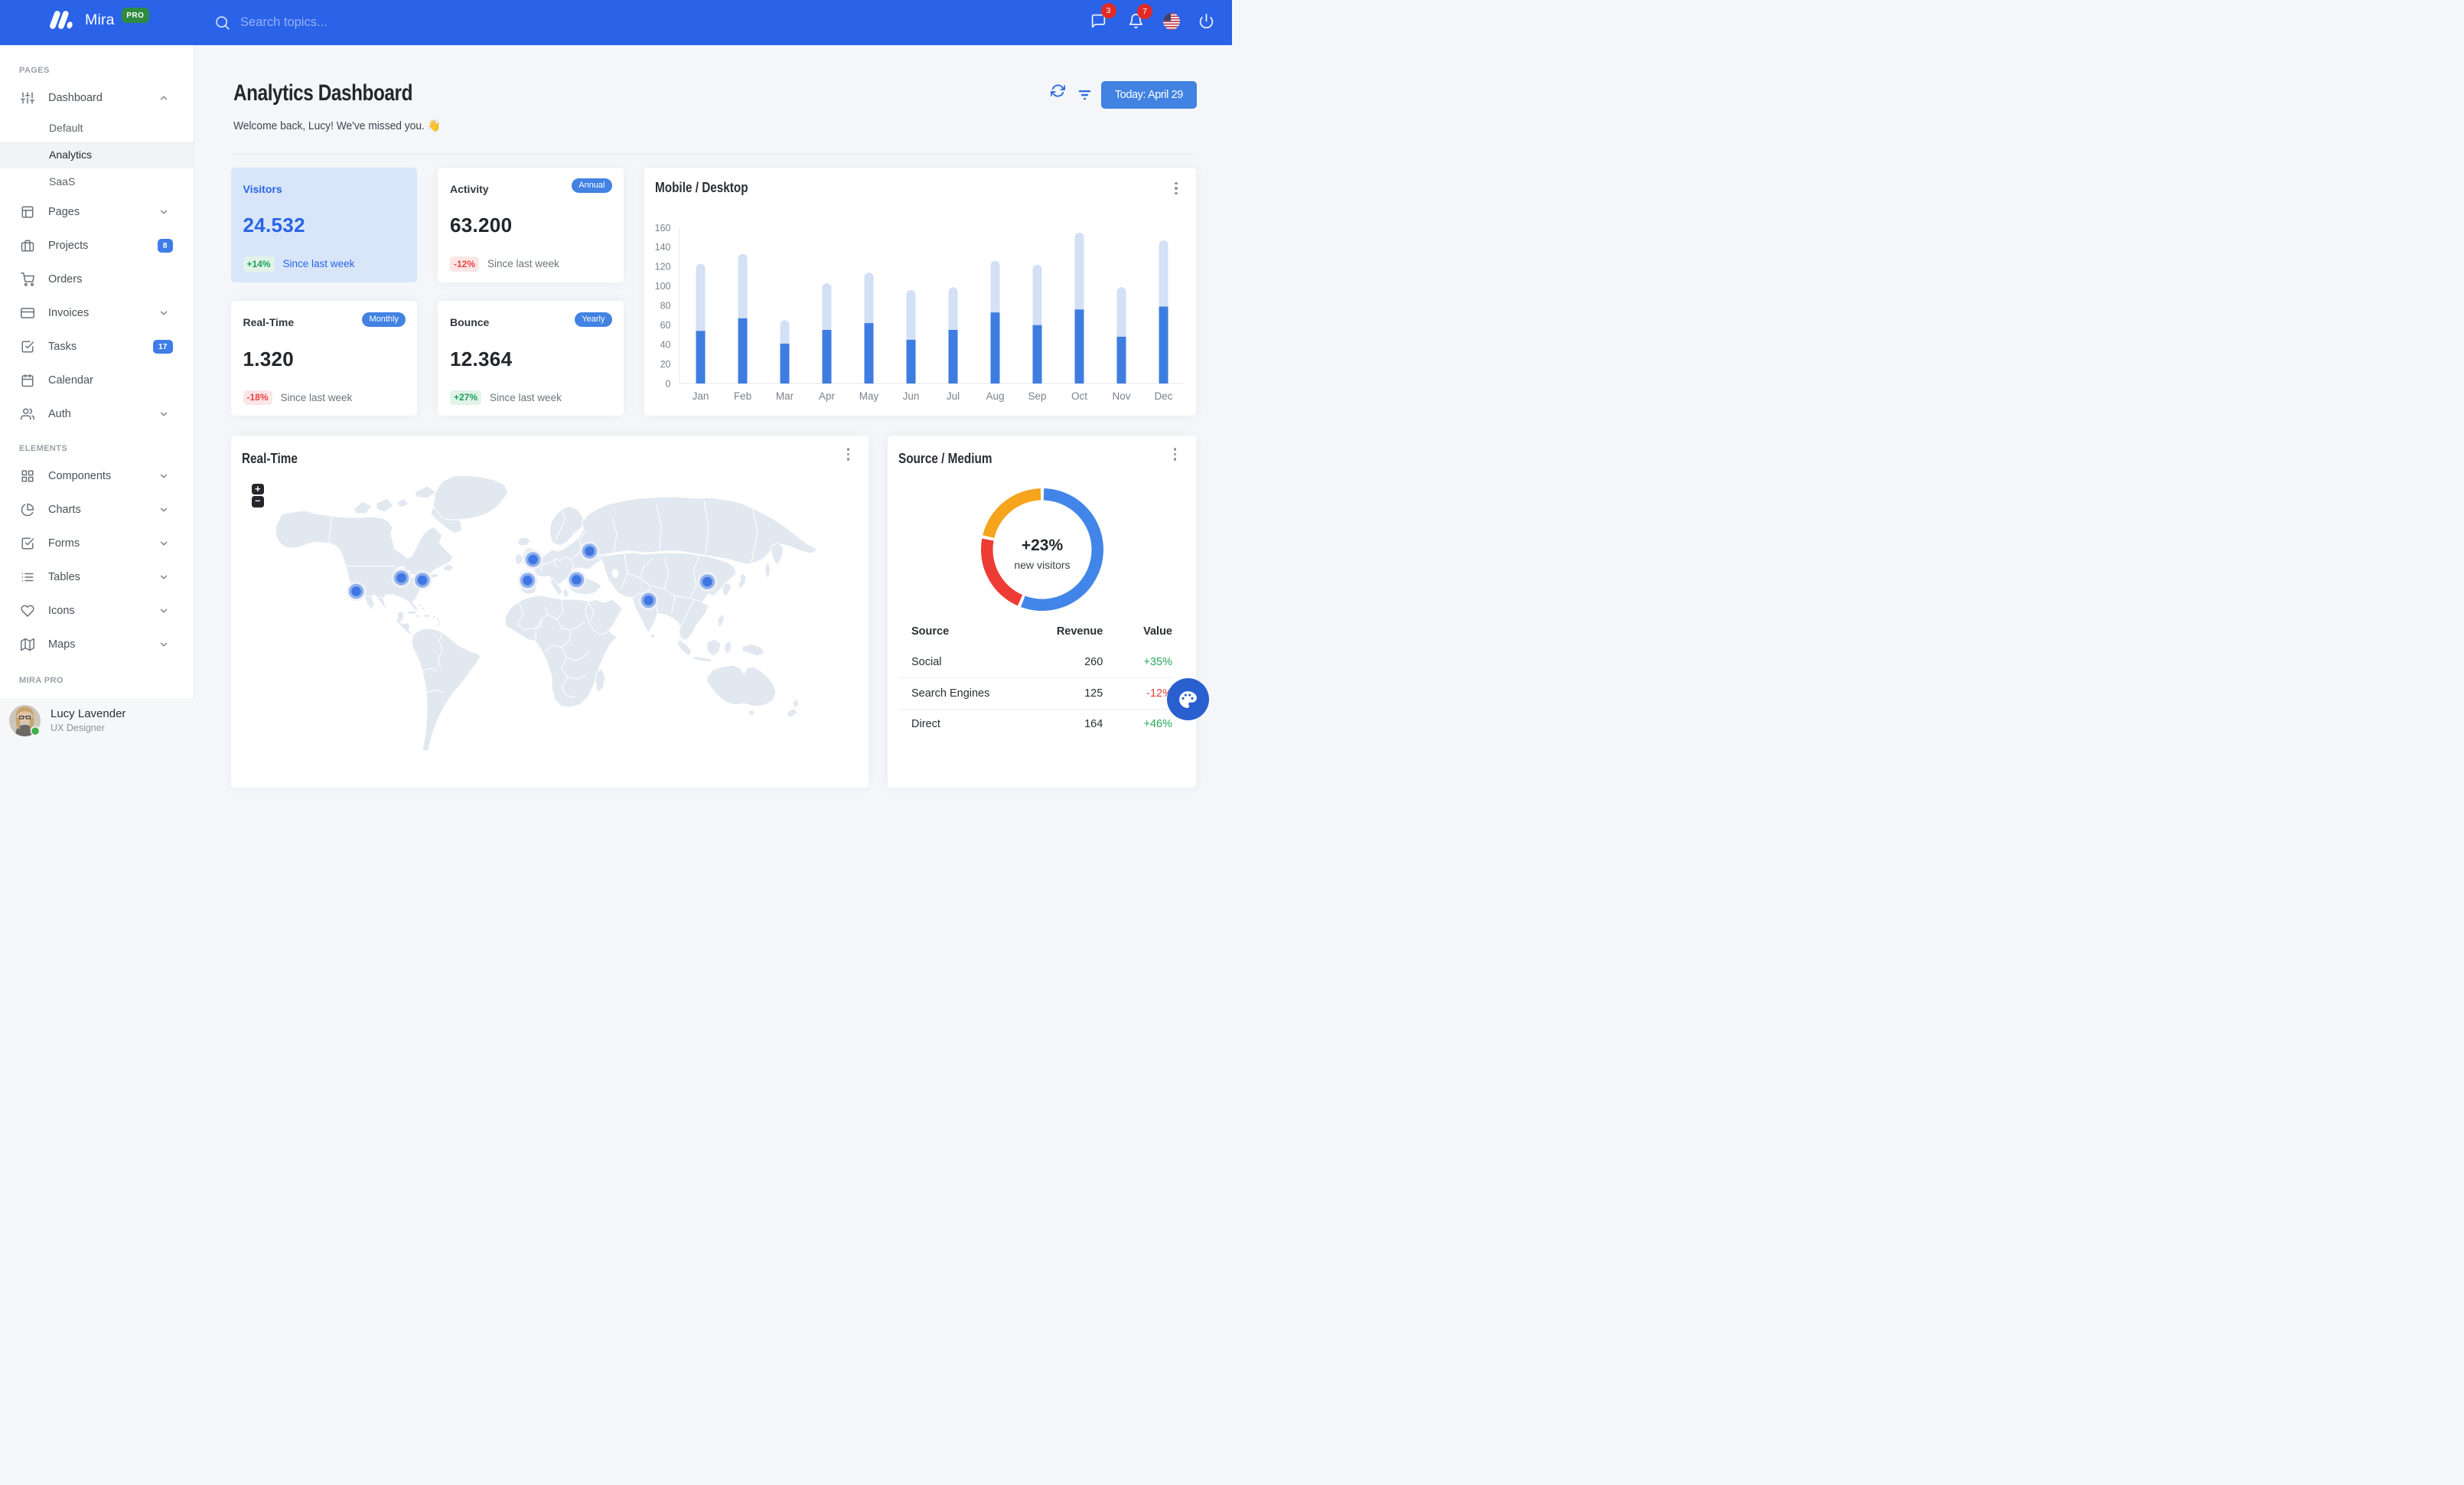 Image resolution: width=2464 pixels, height=1485 pixels. Describe the element at coordinates (1079, 396) in the screenshot. I see `svg-text: Oct` at that location.